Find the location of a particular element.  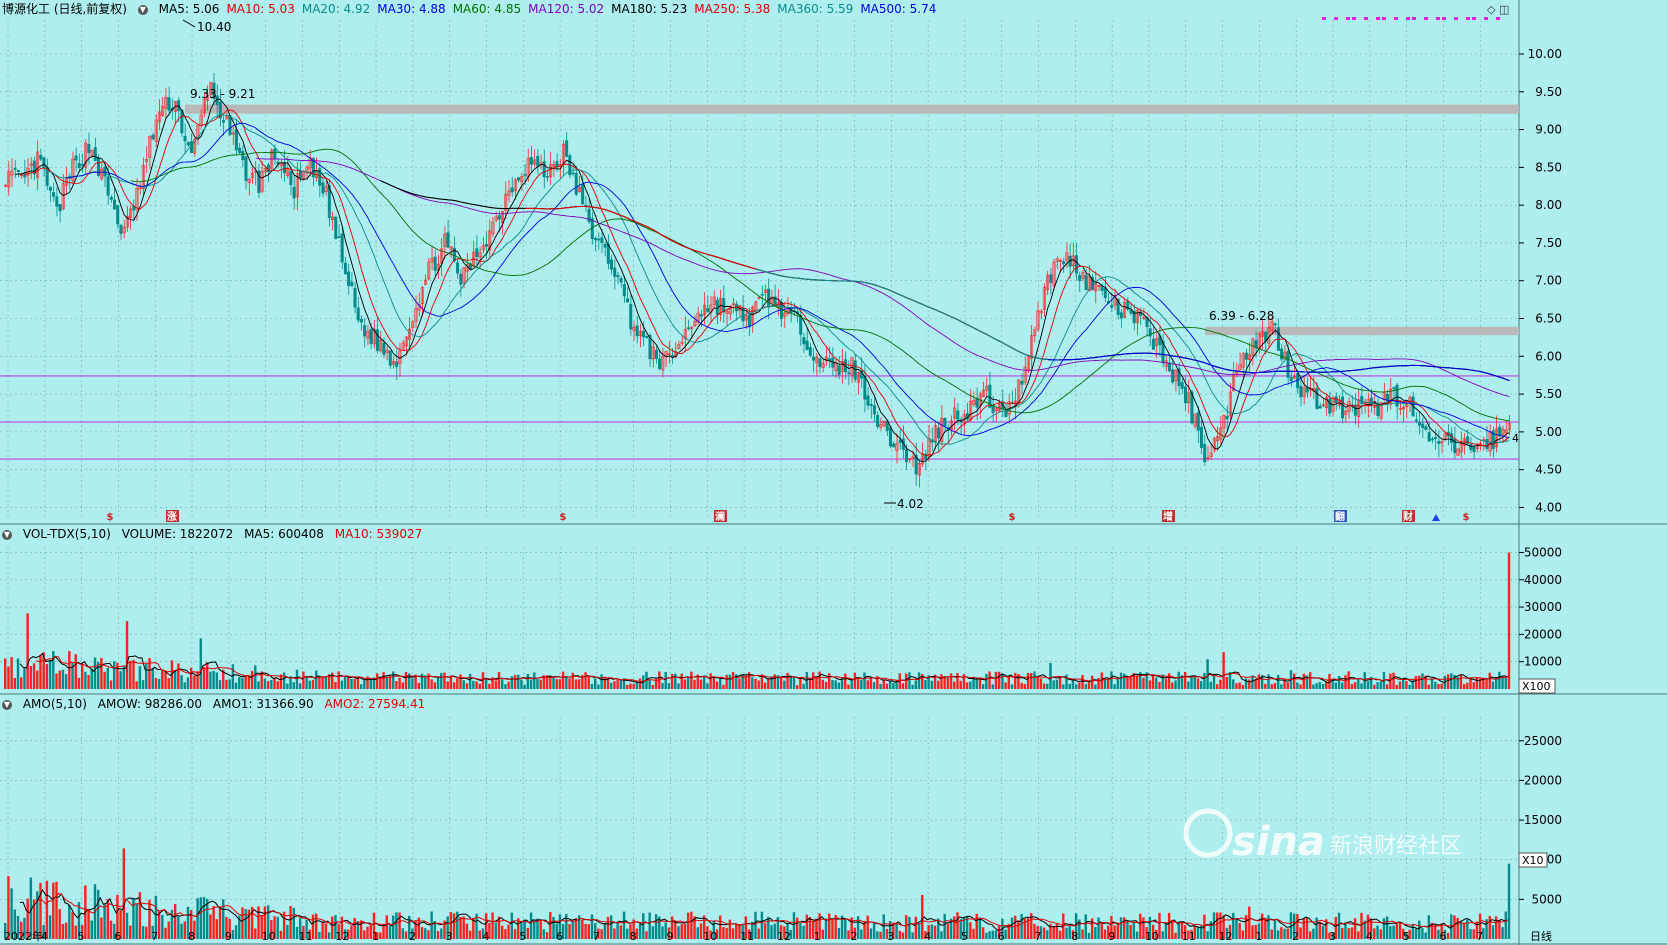

event-marker: $ is located at coordinates (1012, 517).